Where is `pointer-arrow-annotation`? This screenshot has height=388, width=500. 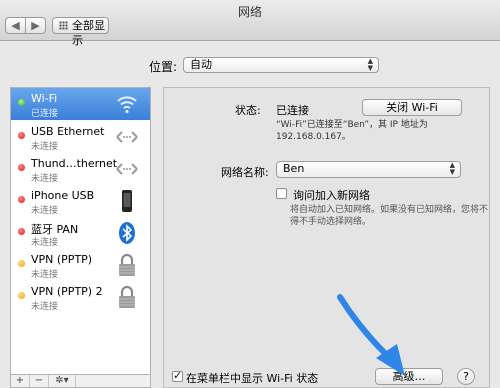
pointer-arrow-annotation is located at coordinates (371, 335).